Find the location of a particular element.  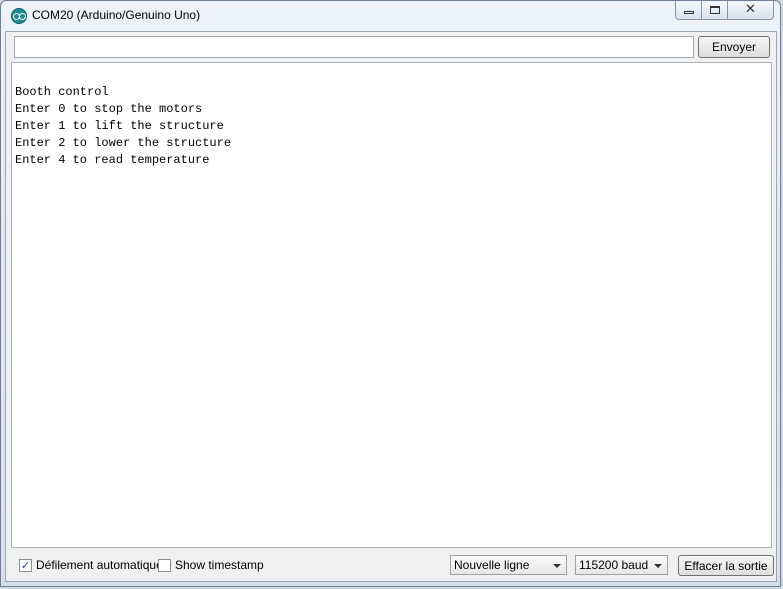

autoscroll-option: ✓ Défilement automatique is located at coordinates (91, 565).